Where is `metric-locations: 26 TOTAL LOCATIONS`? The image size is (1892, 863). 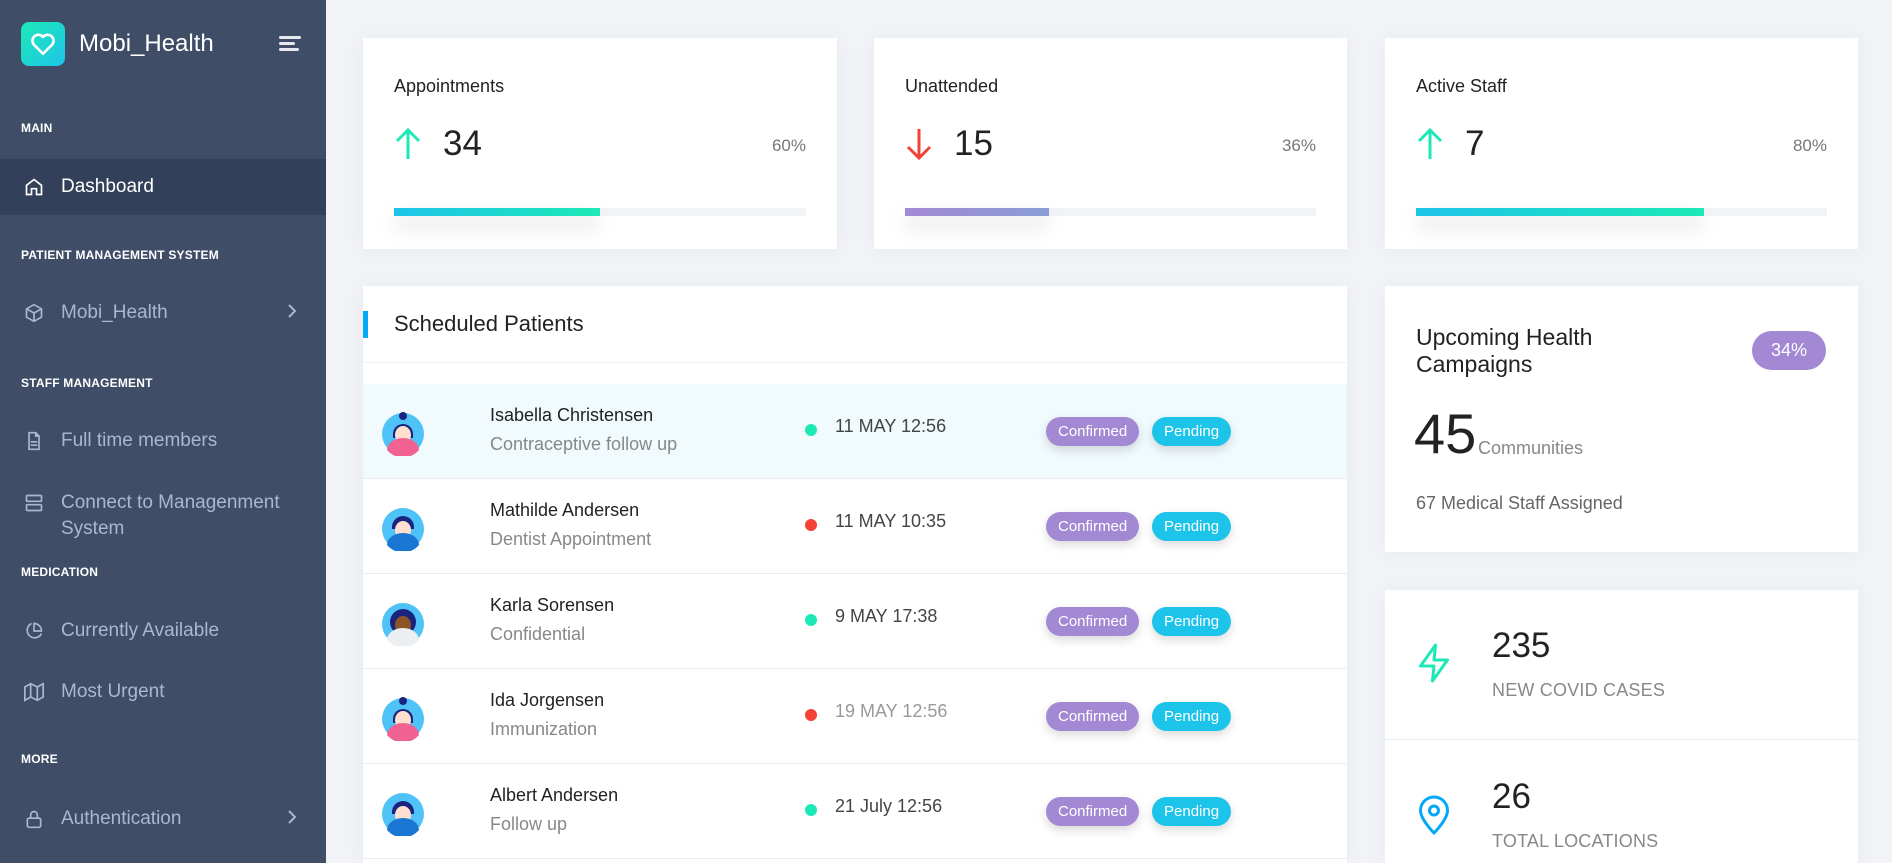 metric-locations: 26 TOTAL LOCATIONS is located at coordinates (1621, 802).